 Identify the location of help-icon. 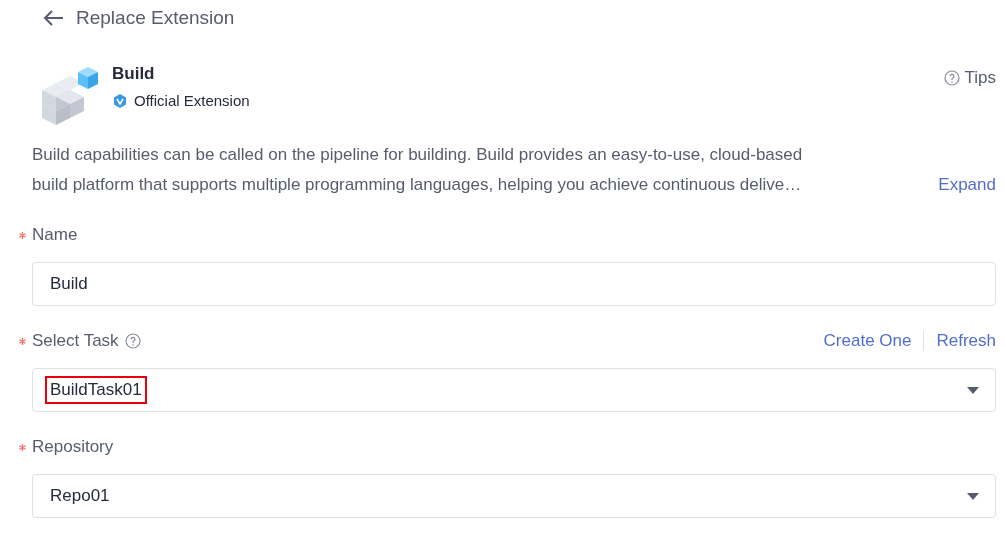
(951, 78).